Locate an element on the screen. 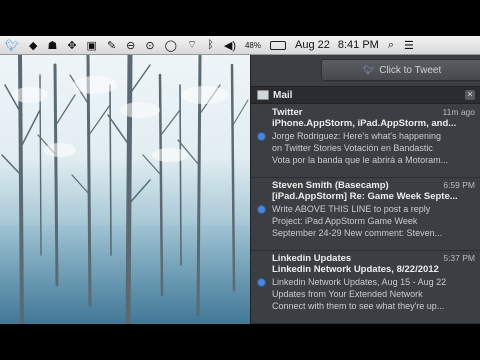 Image resolution: width=480 pixels, height=360 pixels. paw-icon: ✥ is located at coordinates (71, 45).